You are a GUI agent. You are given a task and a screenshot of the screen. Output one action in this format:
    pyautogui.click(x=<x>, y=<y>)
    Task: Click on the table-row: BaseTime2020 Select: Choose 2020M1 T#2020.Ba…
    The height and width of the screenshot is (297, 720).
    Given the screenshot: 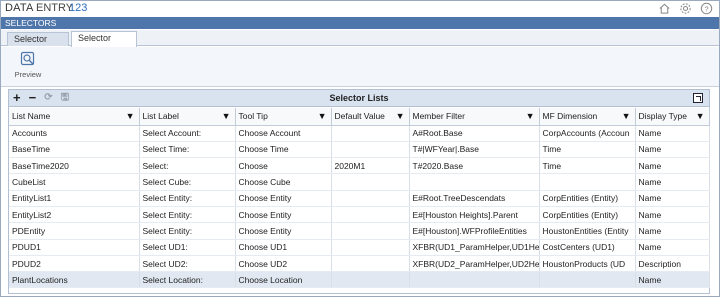 What is the action you would take?
    pyautogui.click(x=359, y=166)
    